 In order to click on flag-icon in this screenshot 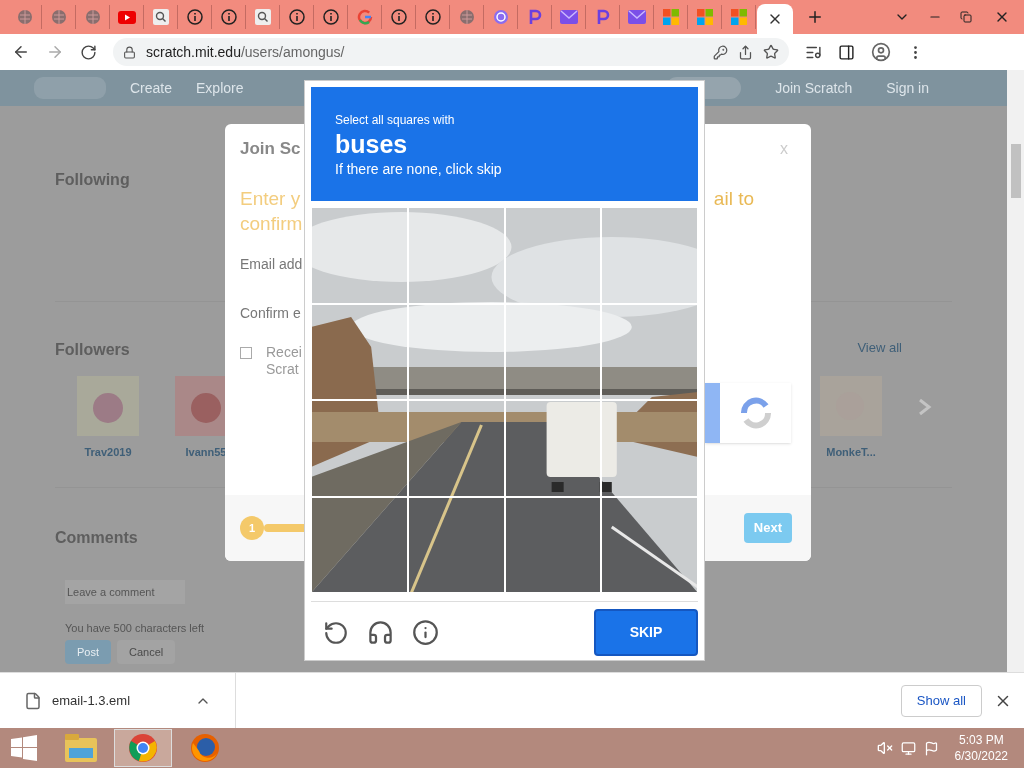, I will do `click(931, 748)`.